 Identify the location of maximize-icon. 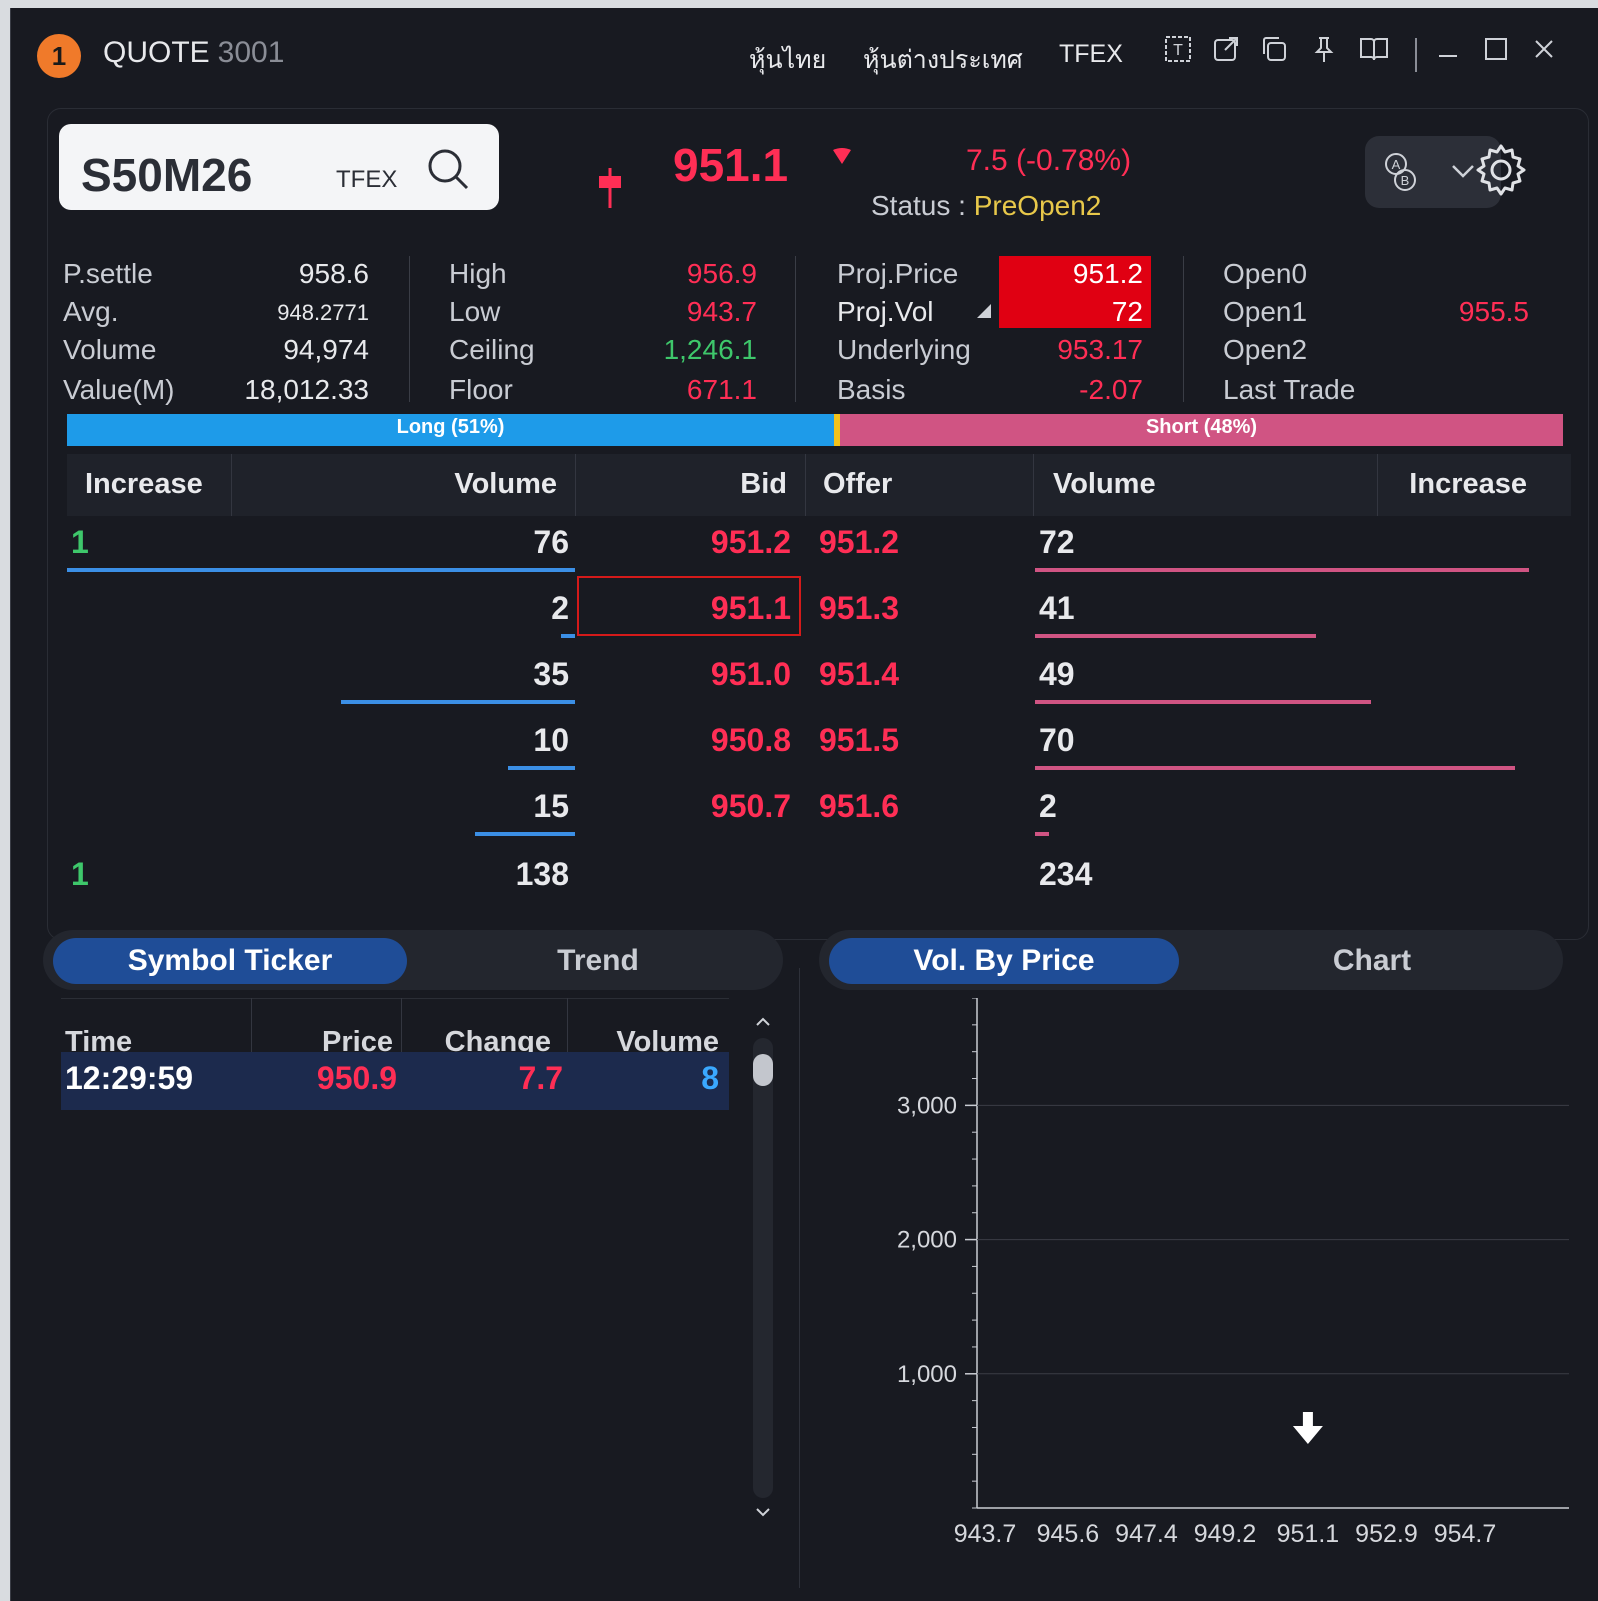
(1496, 51).